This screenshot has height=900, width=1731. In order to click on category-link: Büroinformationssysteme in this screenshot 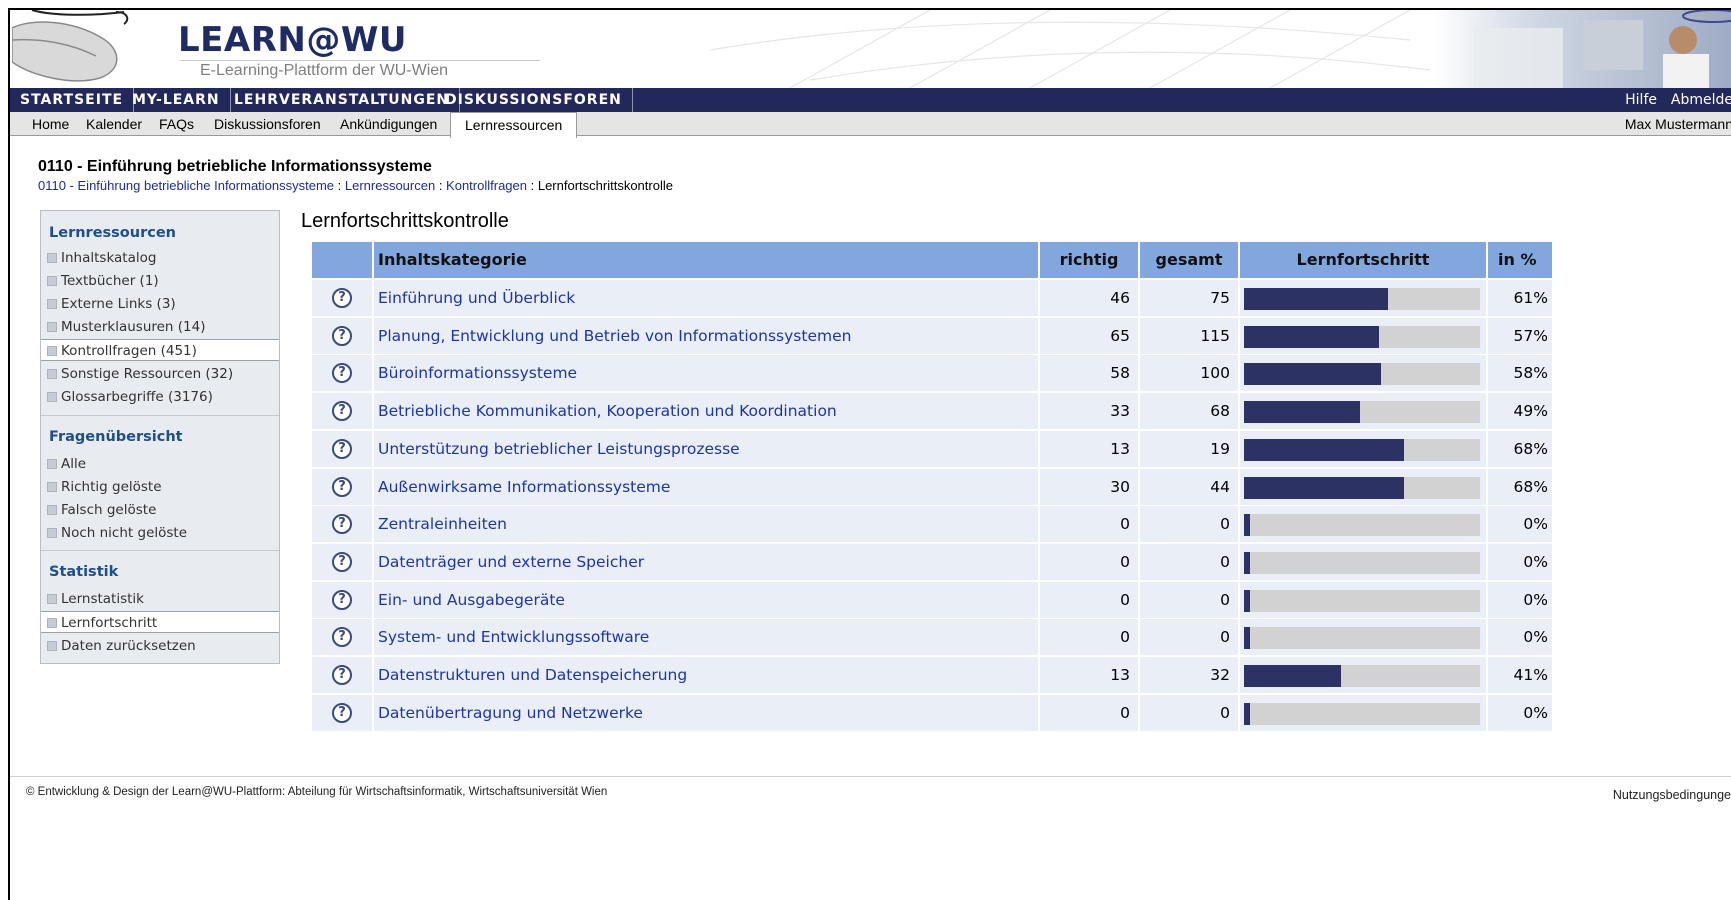, I will do `click(706, 373)`.